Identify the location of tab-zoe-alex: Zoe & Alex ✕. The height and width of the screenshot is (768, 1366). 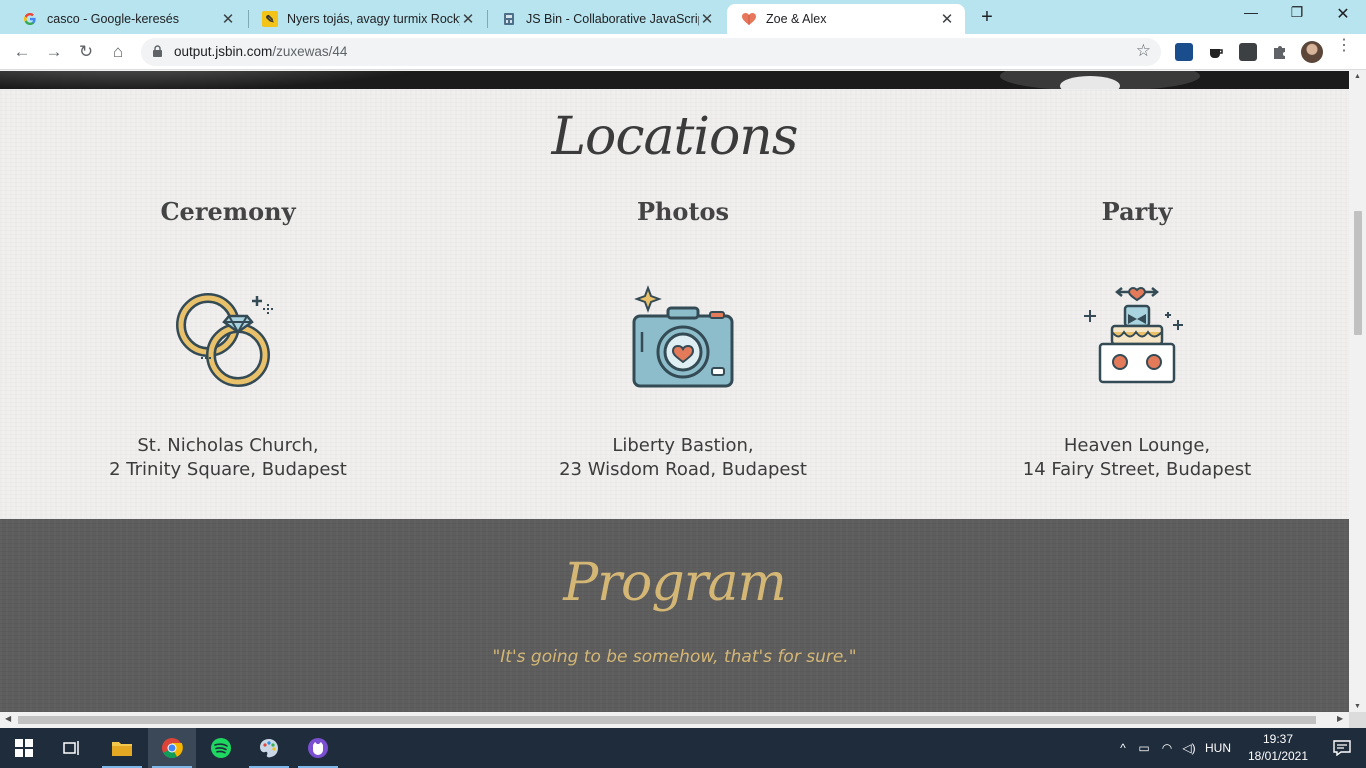
(846, 19).